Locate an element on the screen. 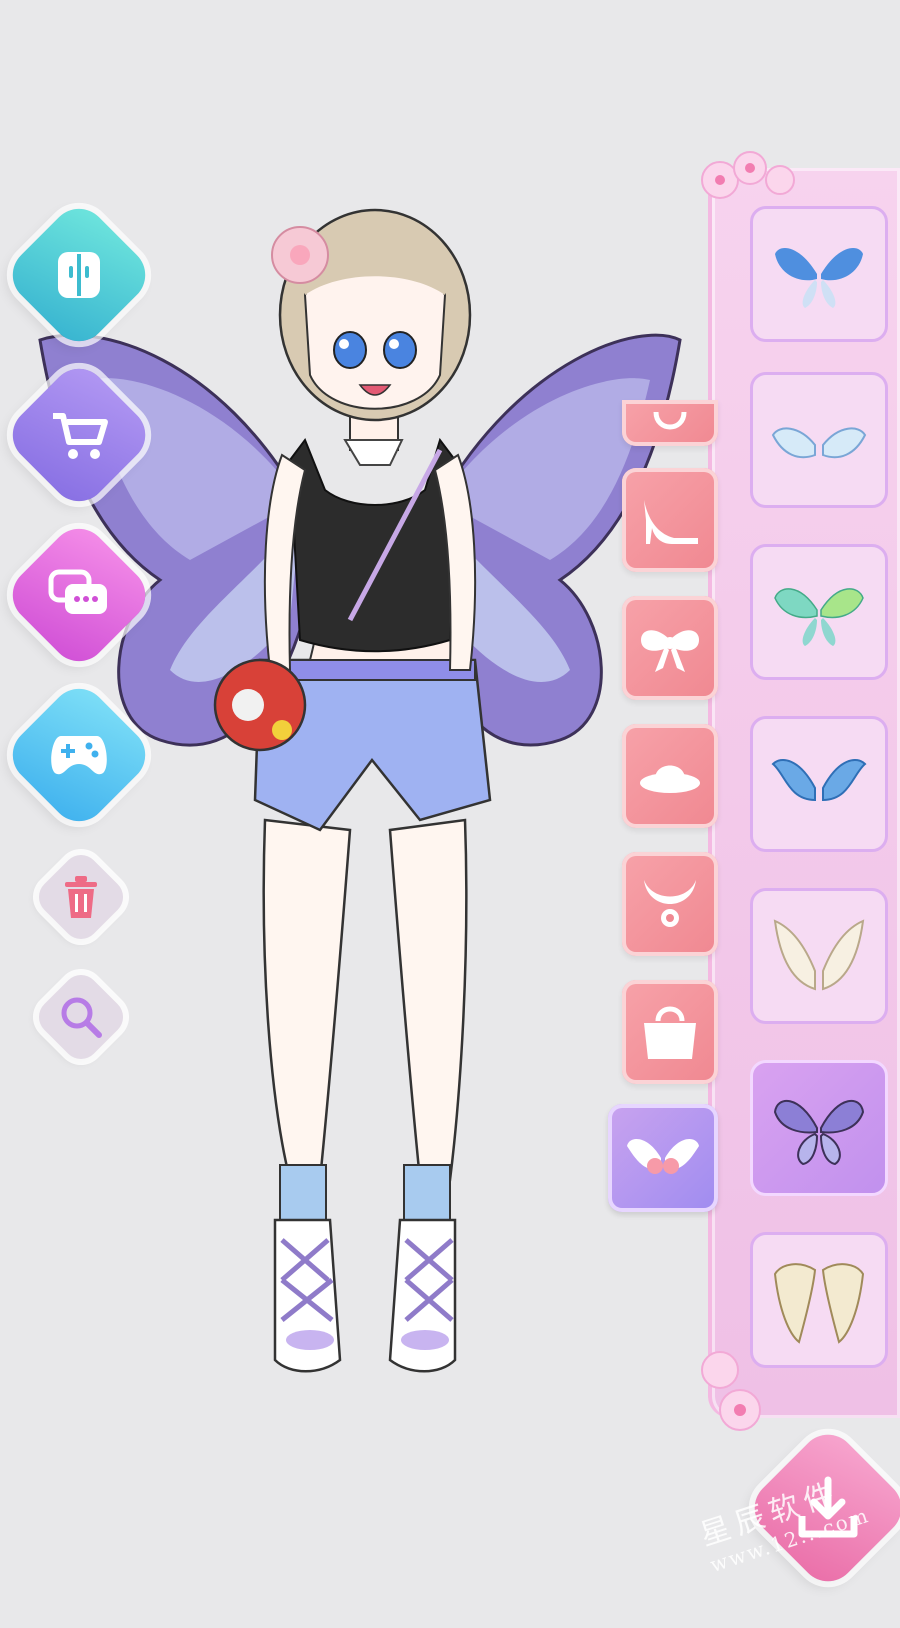  wardrobe-button is located at coordinates (79, 275).